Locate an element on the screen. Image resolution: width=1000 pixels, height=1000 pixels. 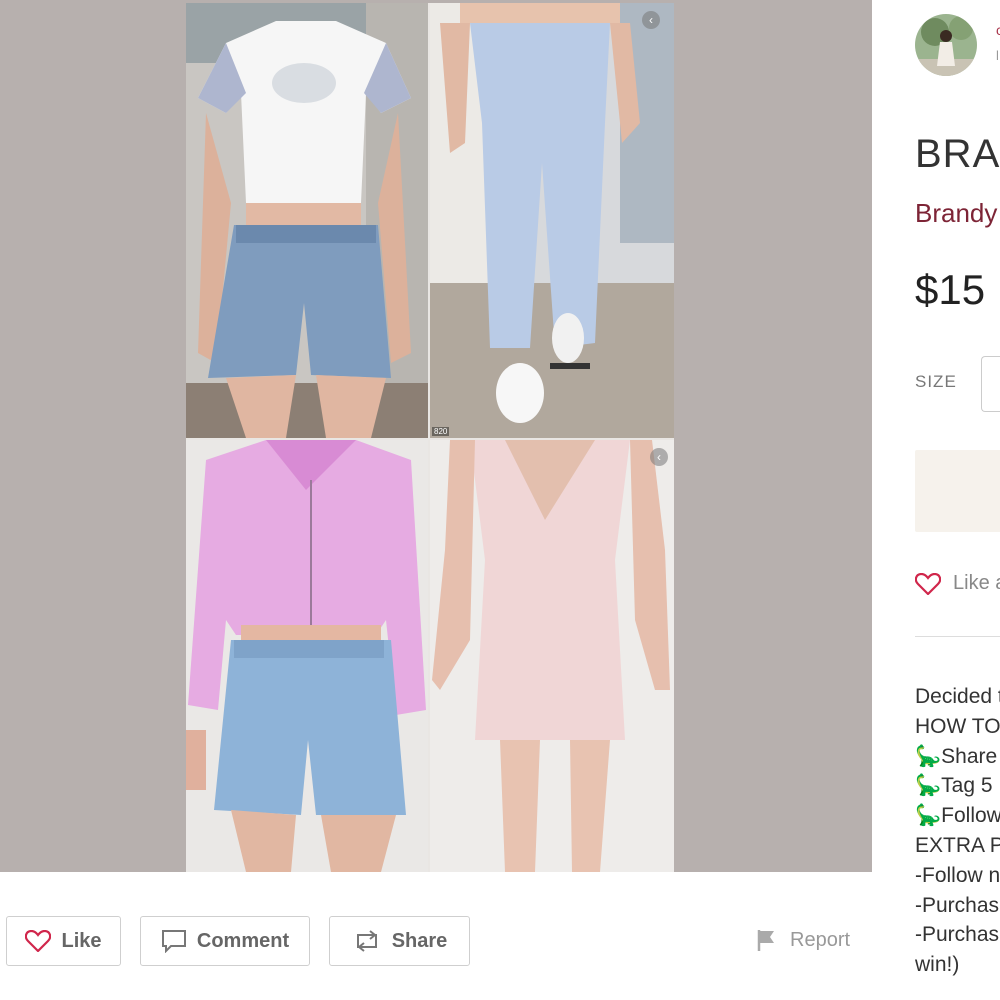
seller-name: c is located at coordinates (998, 30).